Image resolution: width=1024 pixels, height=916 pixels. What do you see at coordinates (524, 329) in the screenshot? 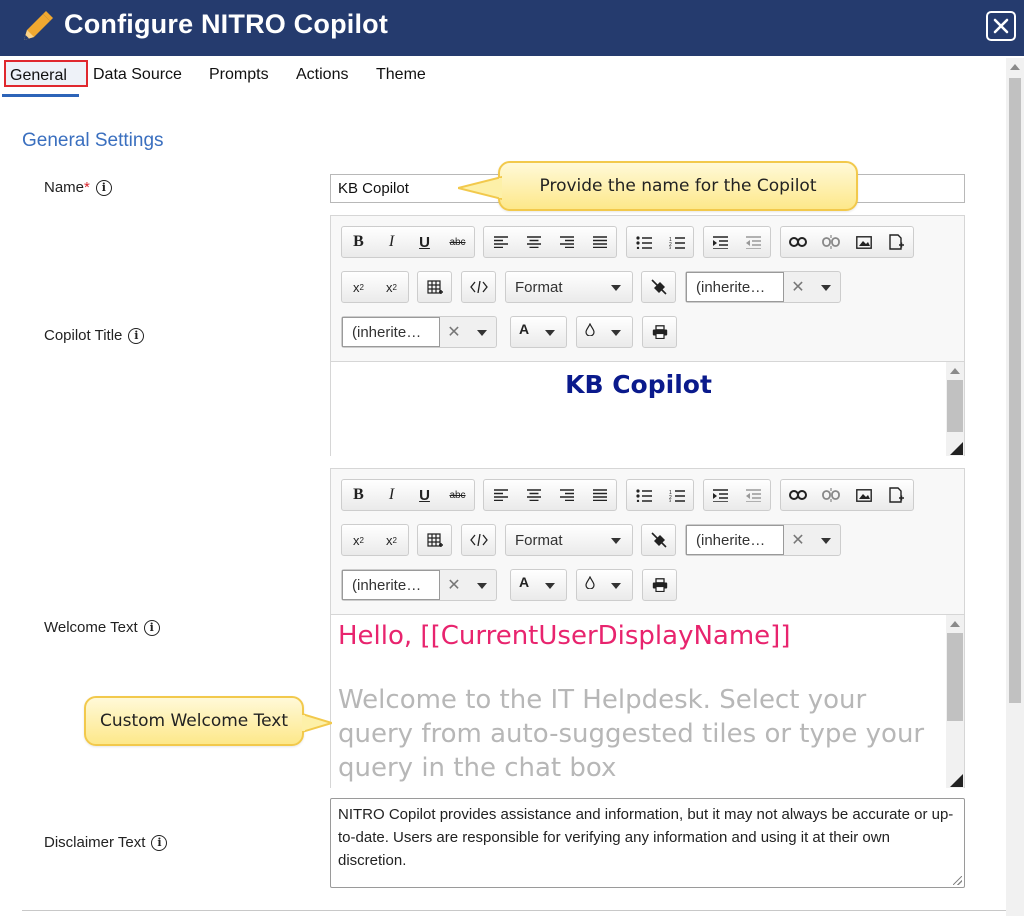
I see `text-color-label: A` at bounding box center [524, 329].